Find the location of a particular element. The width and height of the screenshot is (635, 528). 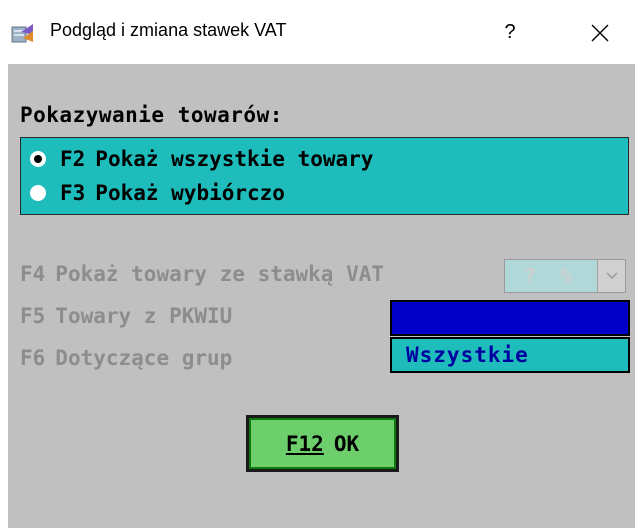

ok-label: OK is located at coordinates (346, 443).